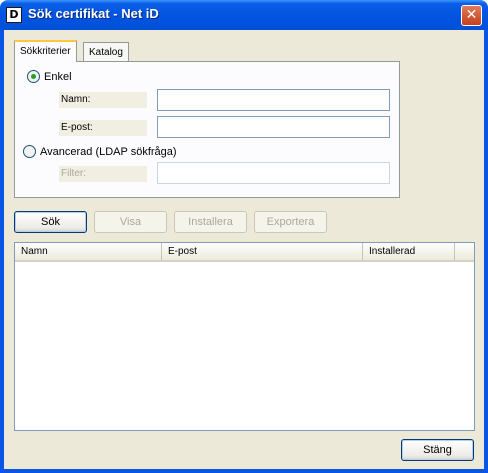 The width and height of the screenshot is (488, 473). Describe the element at coordinates (14, 15) in the screenshot. I see `app-icon: D` at that location.